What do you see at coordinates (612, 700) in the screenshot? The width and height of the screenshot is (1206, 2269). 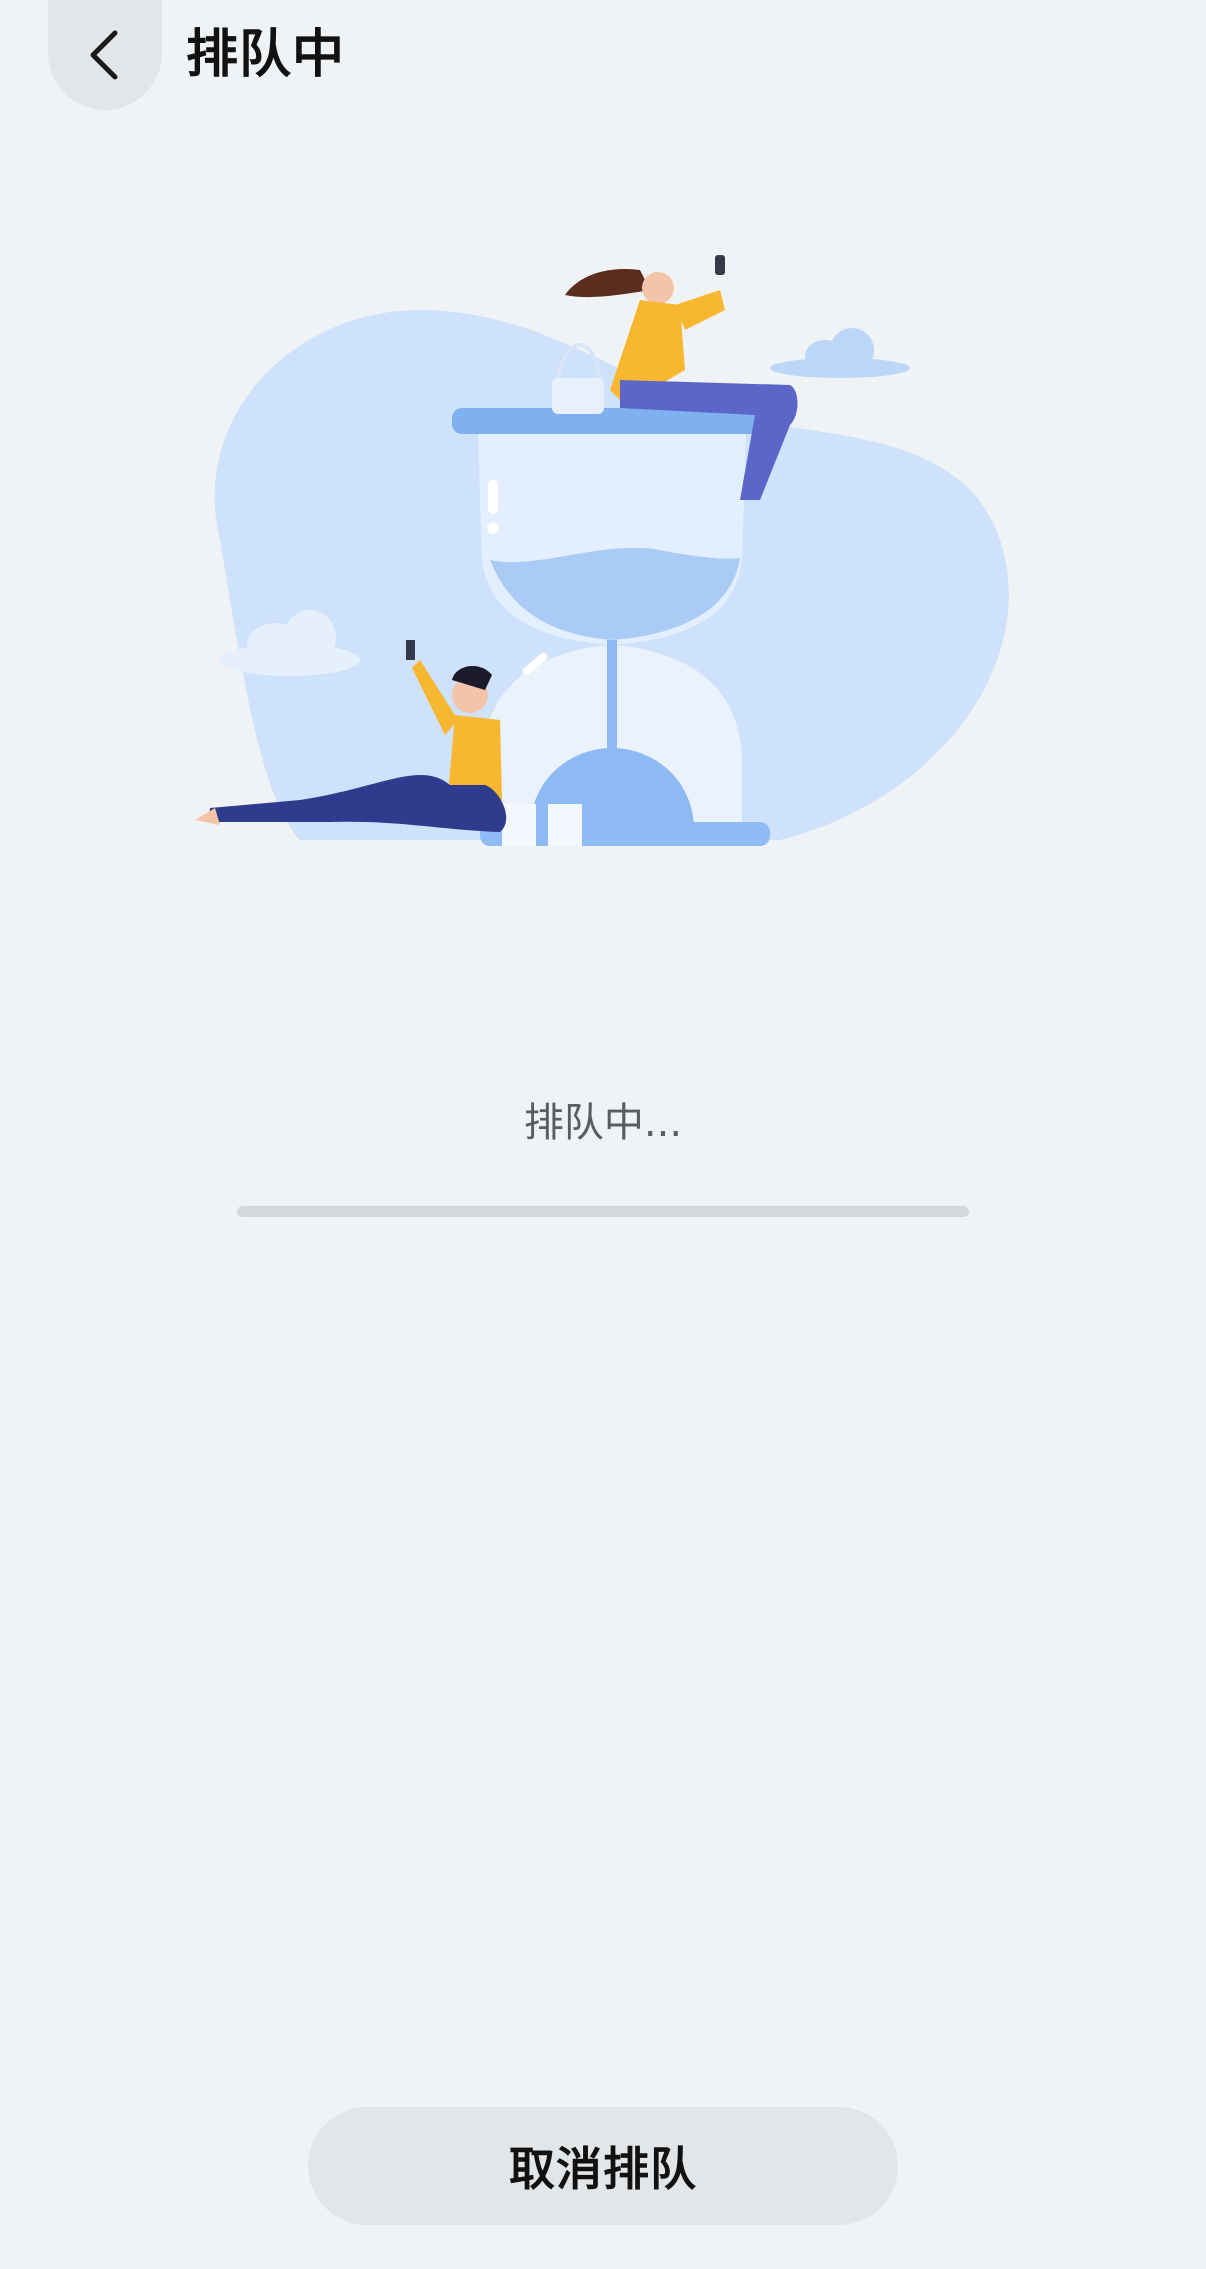 I see `falling-sand` at bounding box center [612, 700].